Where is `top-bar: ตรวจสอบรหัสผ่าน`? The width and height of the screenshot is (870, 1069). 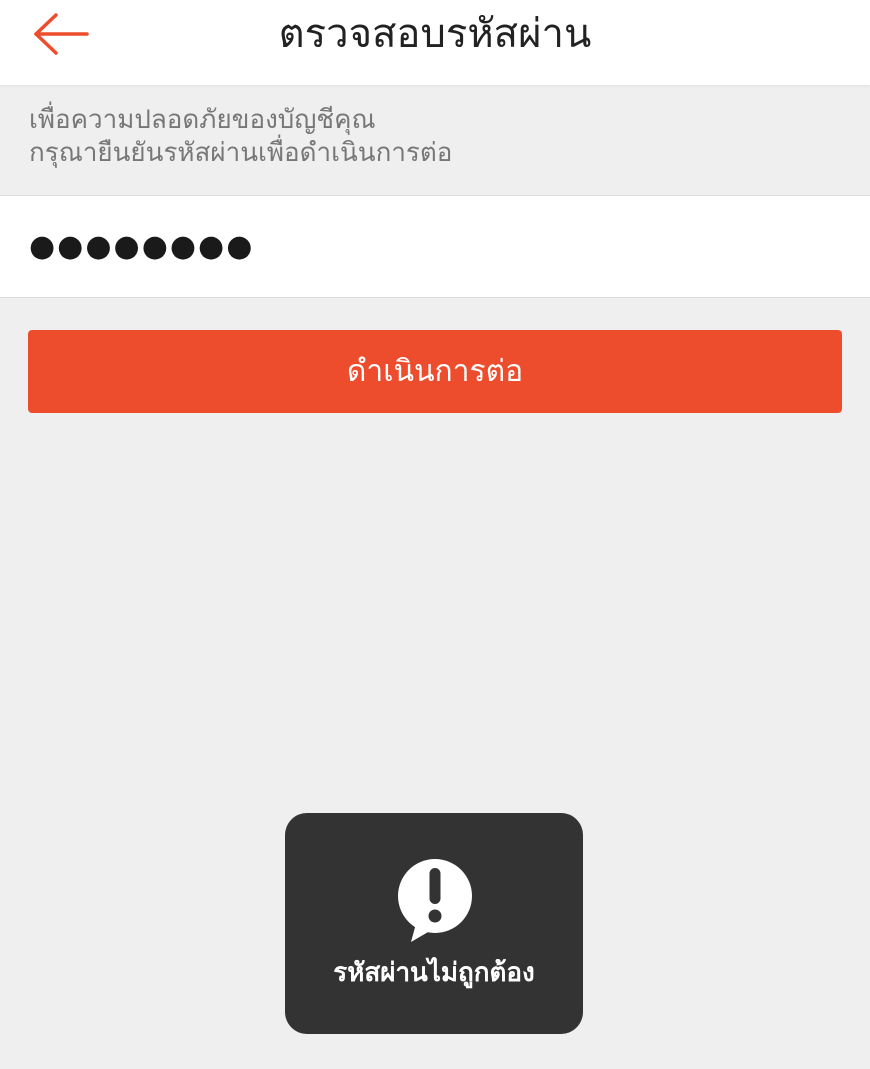
top-bar: ตรวจสอบรหัสผ่าน is located at coordinates (435, 42).